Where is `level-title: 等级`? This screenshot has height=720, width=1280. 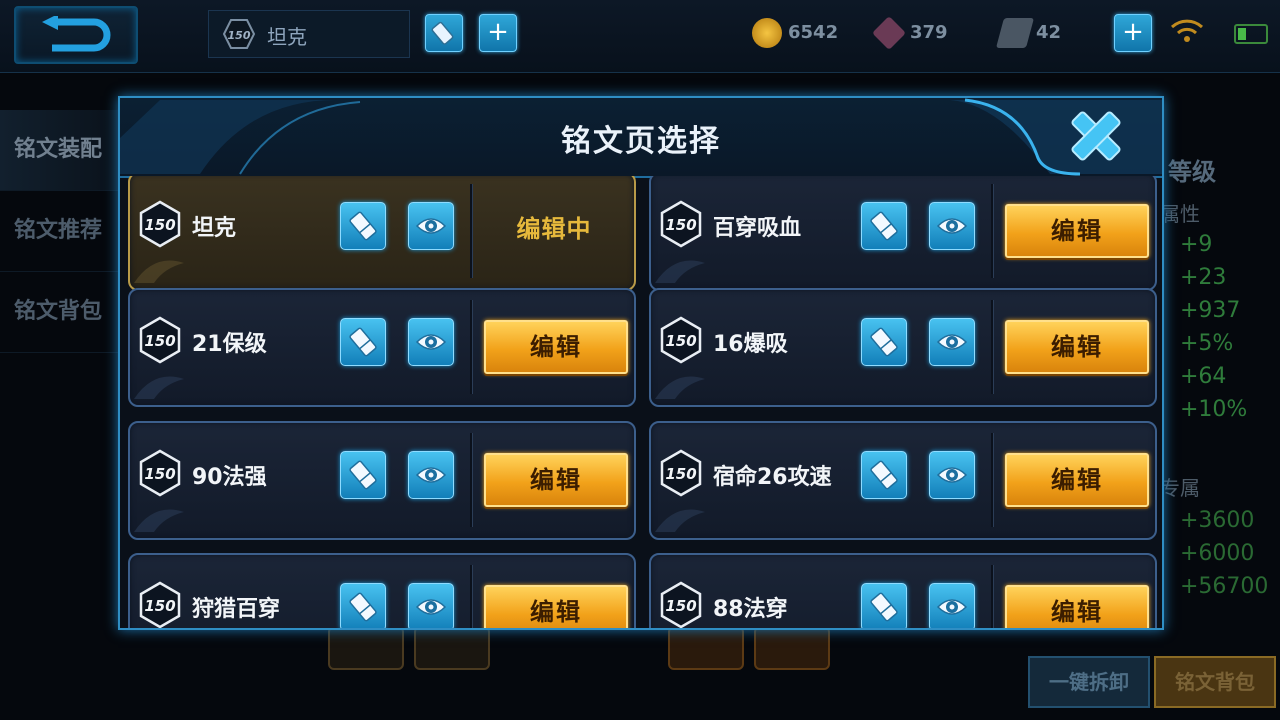 level-title: 等级 is located at coordinates (1192, 172).